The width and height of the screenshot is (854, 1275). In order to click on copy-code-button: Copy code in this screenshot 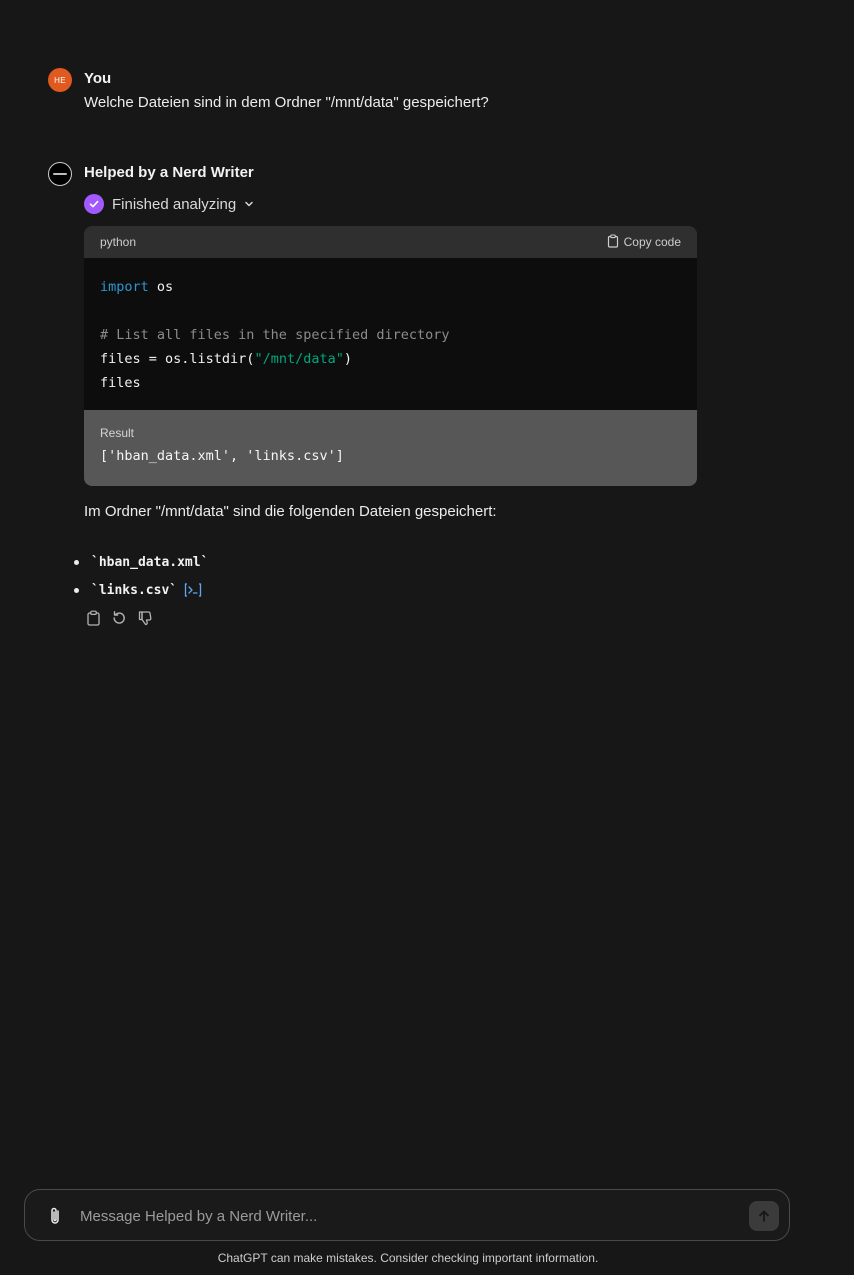, I will do `click(644, 242)`.